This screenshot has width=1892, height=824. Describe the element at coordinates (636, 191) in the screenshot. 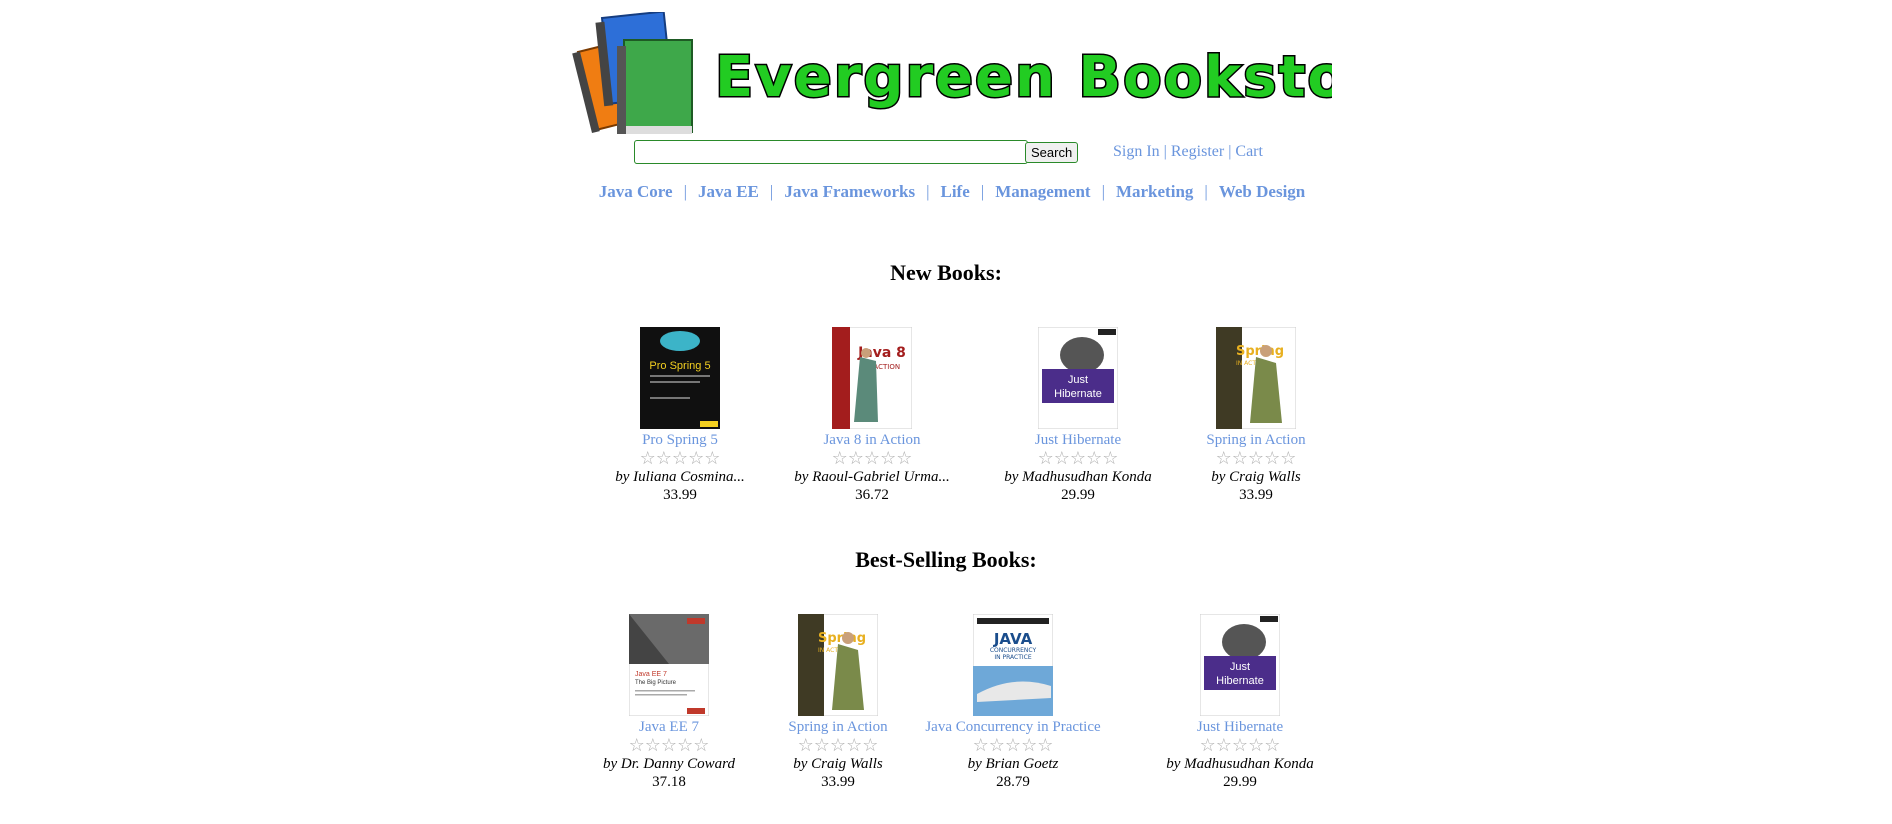

I see `category-java-core: Java Core` at that location.